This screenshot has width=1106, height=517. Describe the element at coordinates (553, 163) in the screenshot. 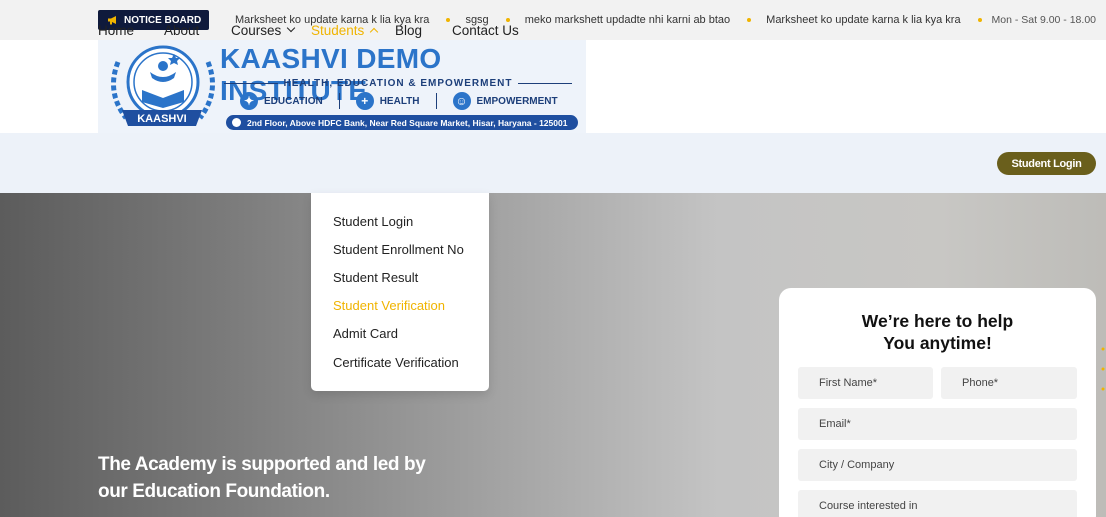

I see `main-navbar` at that location.